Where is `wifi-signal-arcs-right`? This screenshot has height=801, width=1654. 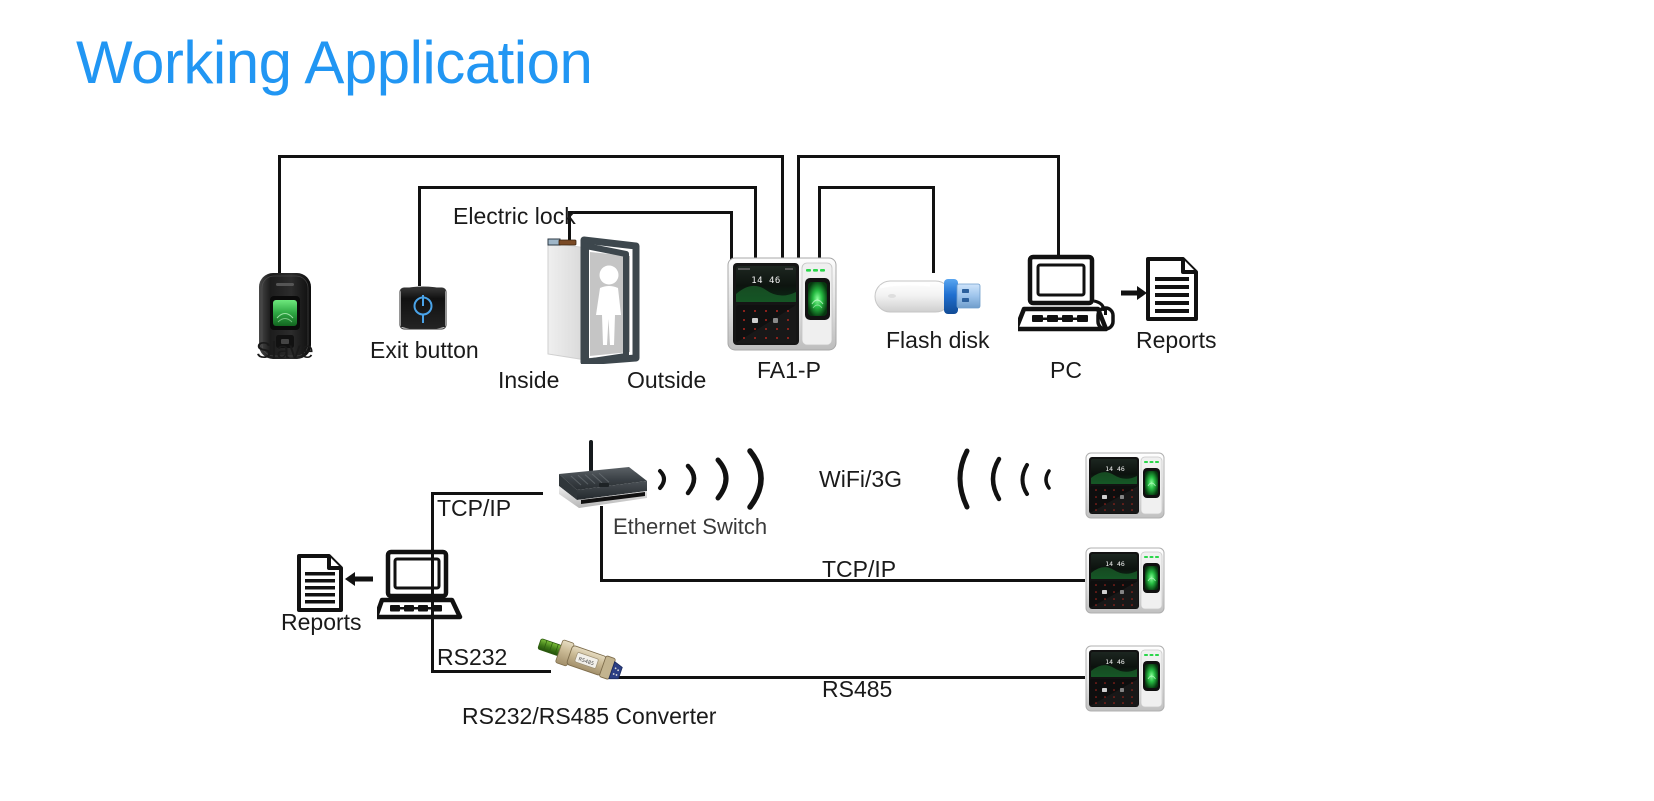
wifi-signal-arcs-right is located at coordinates (1005, 479).